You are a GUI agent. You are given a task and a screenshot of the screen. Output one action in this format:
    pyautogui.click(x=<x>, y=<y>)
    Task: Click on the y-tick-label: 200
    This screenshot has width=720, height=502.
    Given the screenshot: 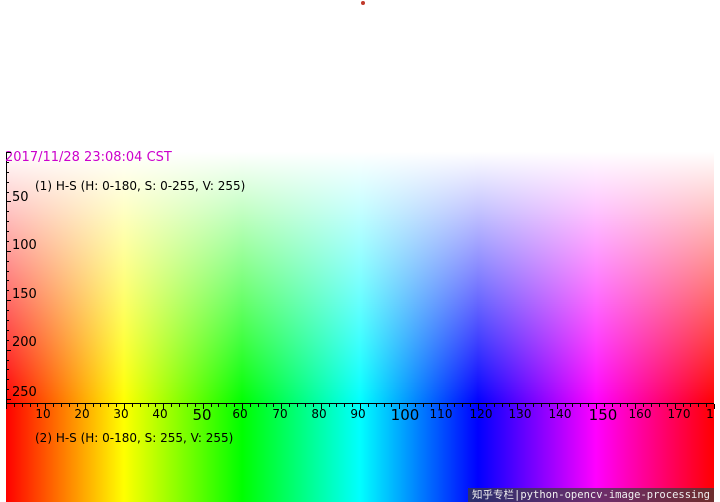 What is the action you would take?
    pyautogui.click(x=24, y=342)
    